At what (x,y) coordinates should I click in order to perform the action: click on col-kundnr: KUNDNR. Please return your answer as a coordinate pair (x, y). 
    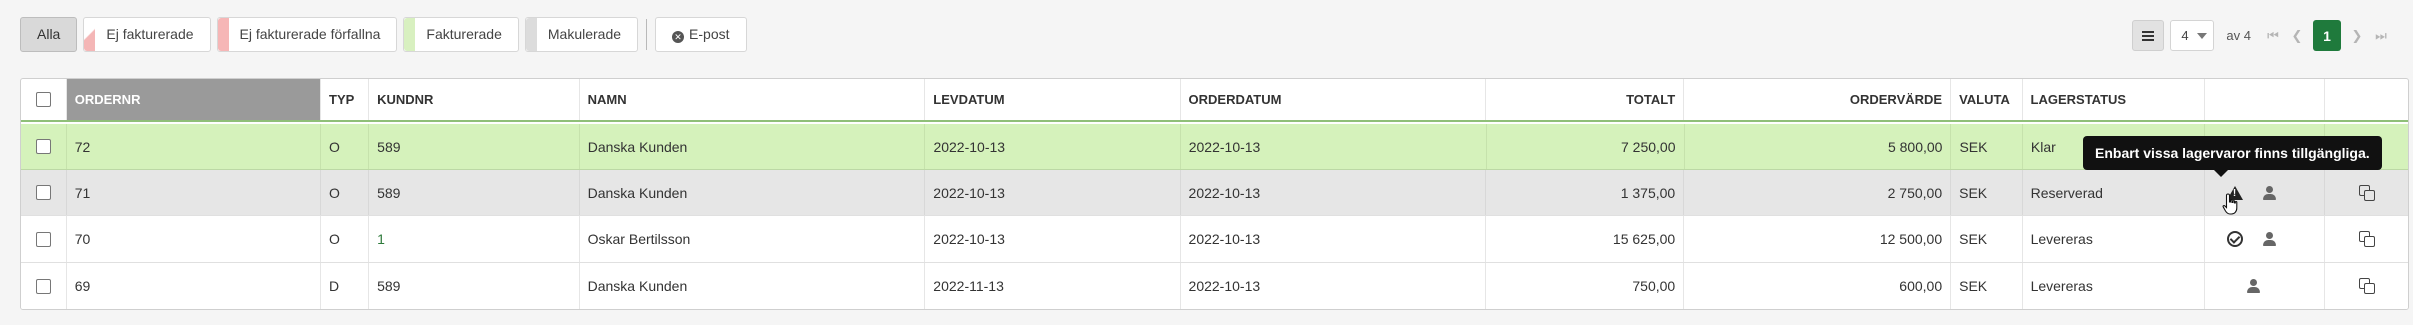
    Looking at the image, I should click on (474, 99).